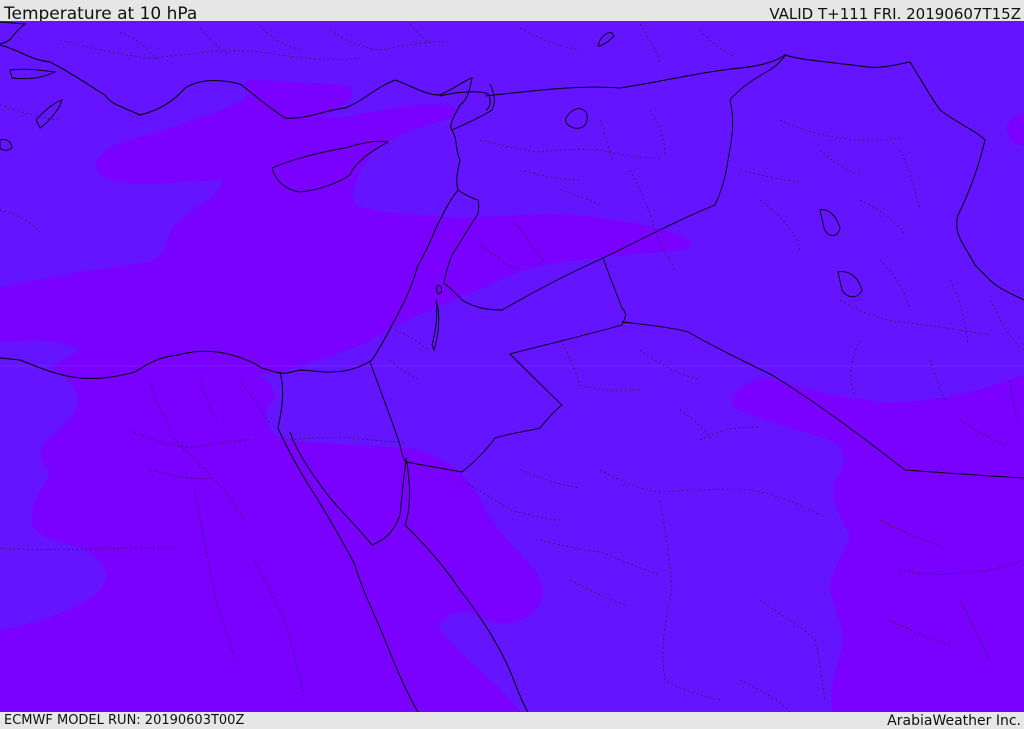 The height and width of the screenshot is (729, 1024). Describe the element at coordinates (954, 721) in the screenshot. I see `credit-text: ArabiaWeather Inc.` at that location.